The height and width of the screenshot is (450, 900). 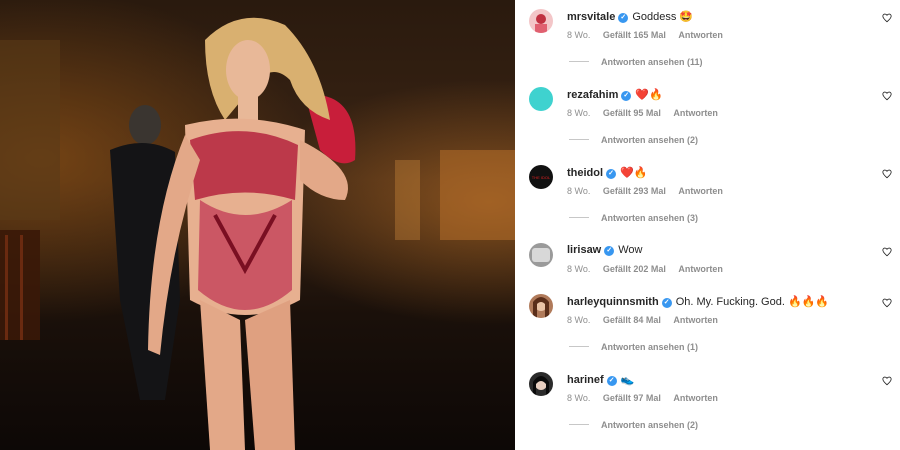 I want to click on username-link: rezafahim, so click(x=592, y=95).